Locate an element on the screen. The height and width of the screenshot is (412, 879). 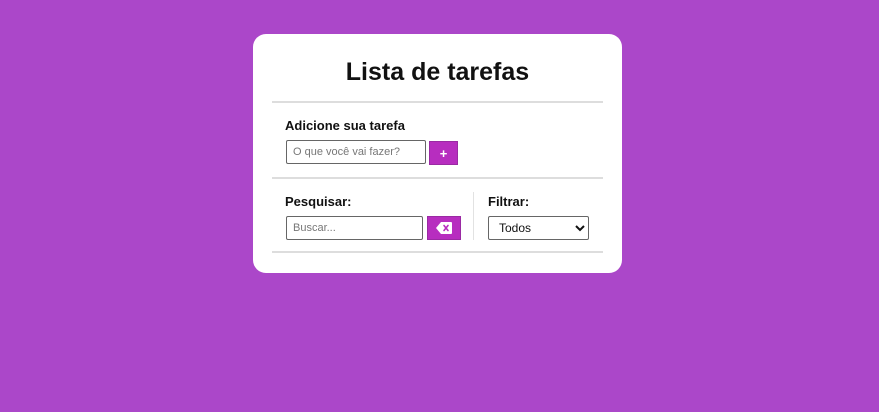
search-input is located at coordinates (354, 228).